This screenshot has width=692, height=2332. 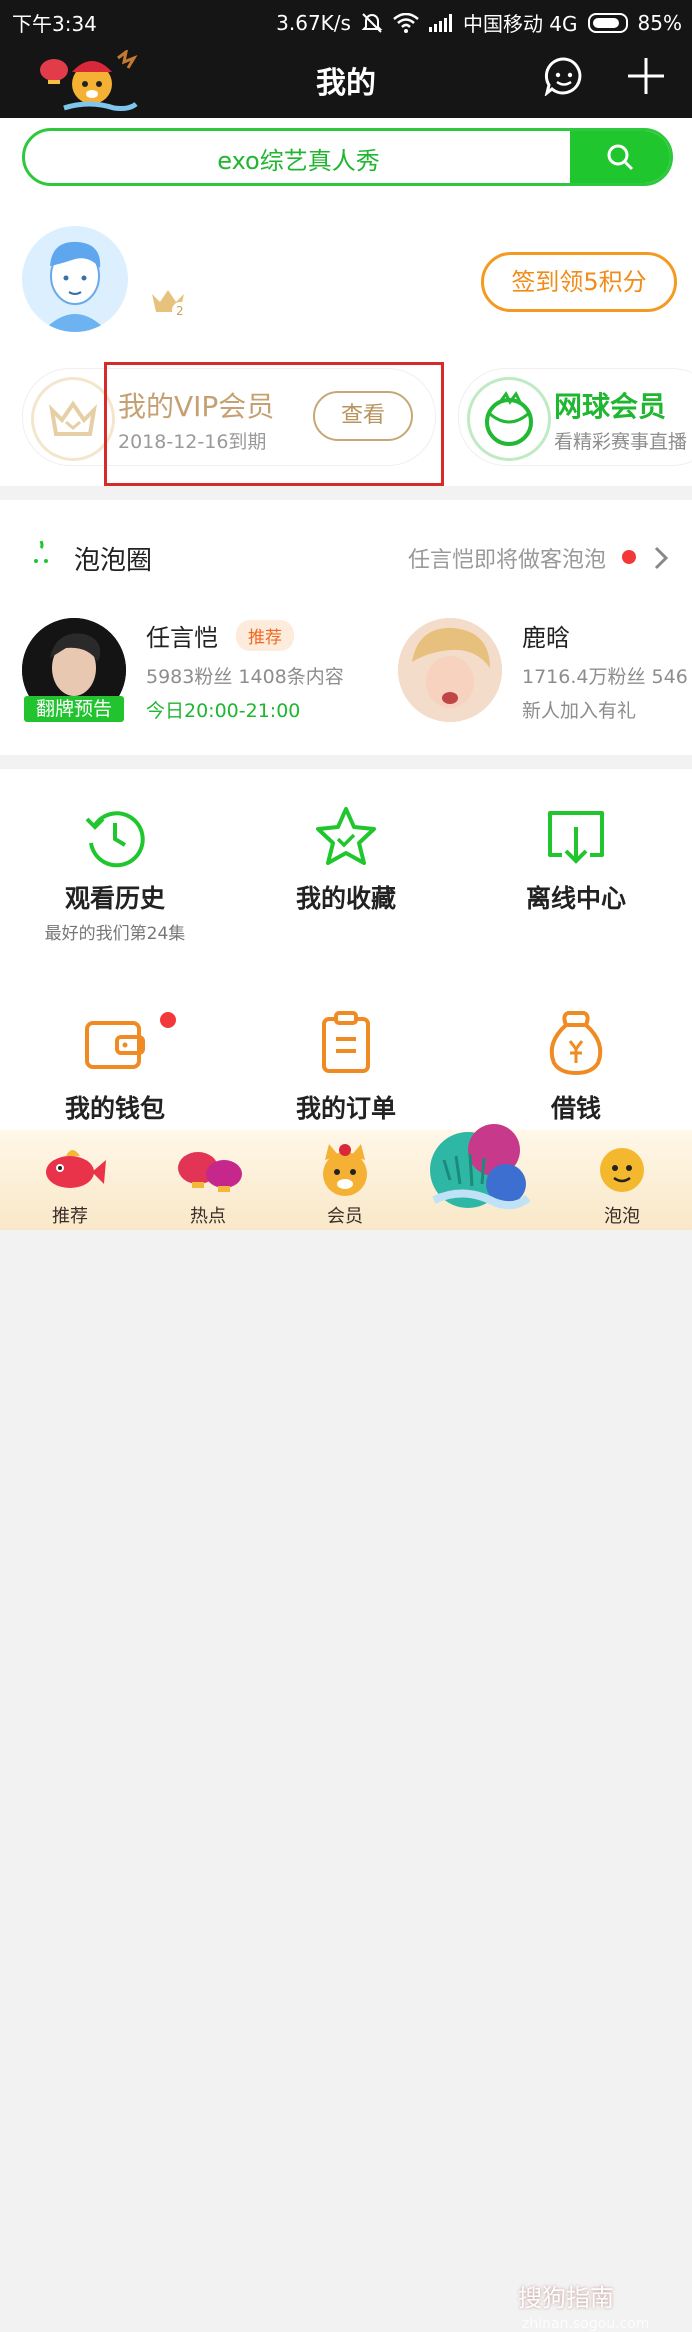 I want to click on star-schedule: 今日20:00-21:00, so click(x=223, y=711).